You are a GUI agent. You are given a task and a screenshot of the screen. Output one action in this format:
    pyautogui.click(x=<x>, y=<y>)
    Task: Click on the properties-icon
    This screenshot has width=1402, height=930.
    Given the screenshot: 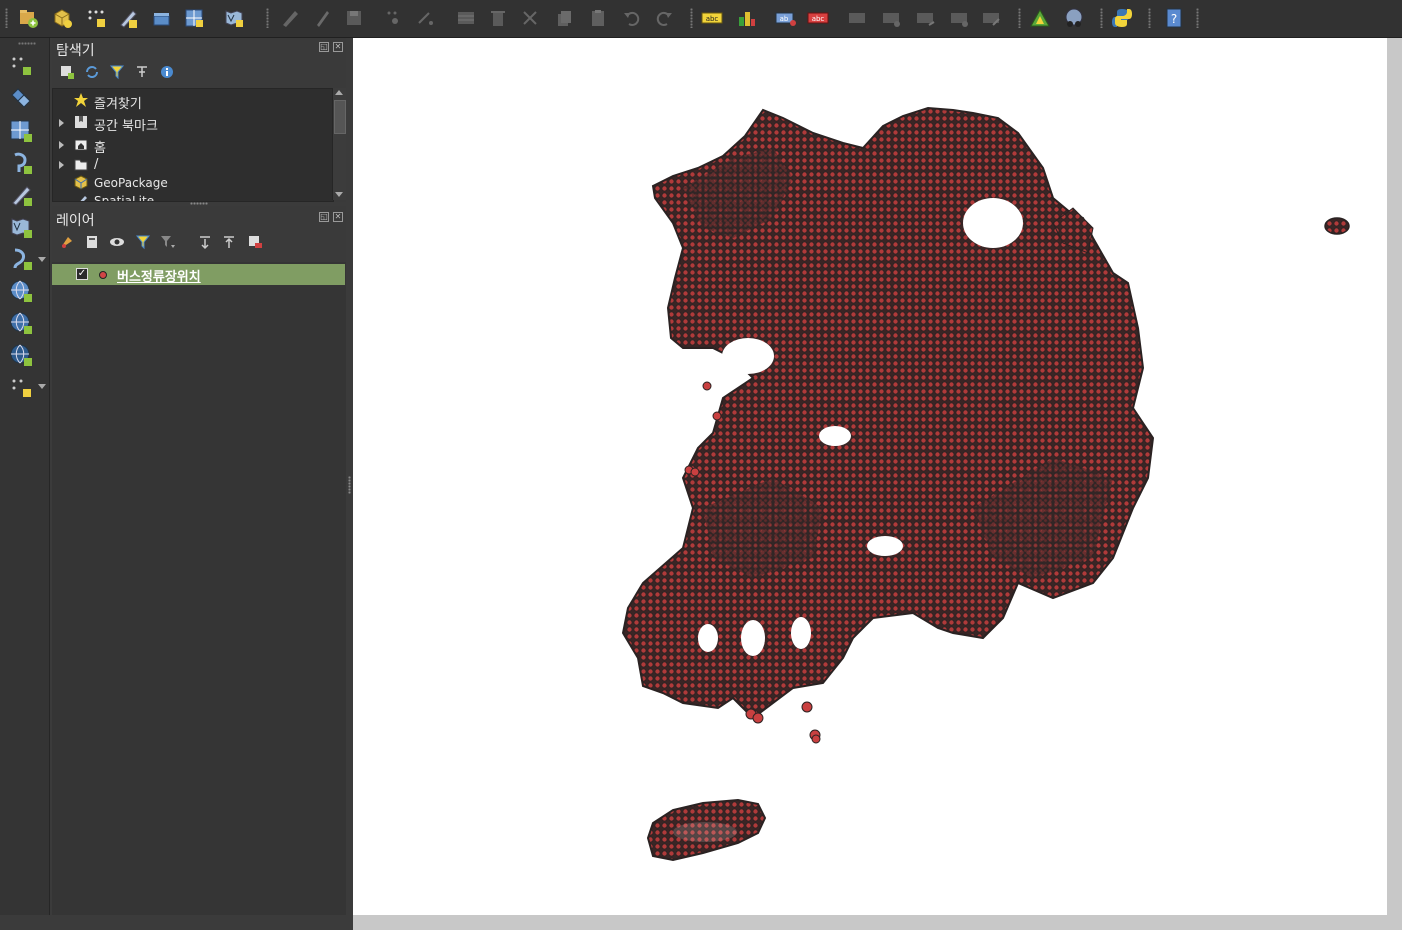 What is the action you would take?
    pyautogui.click(x=167, y=72)
    